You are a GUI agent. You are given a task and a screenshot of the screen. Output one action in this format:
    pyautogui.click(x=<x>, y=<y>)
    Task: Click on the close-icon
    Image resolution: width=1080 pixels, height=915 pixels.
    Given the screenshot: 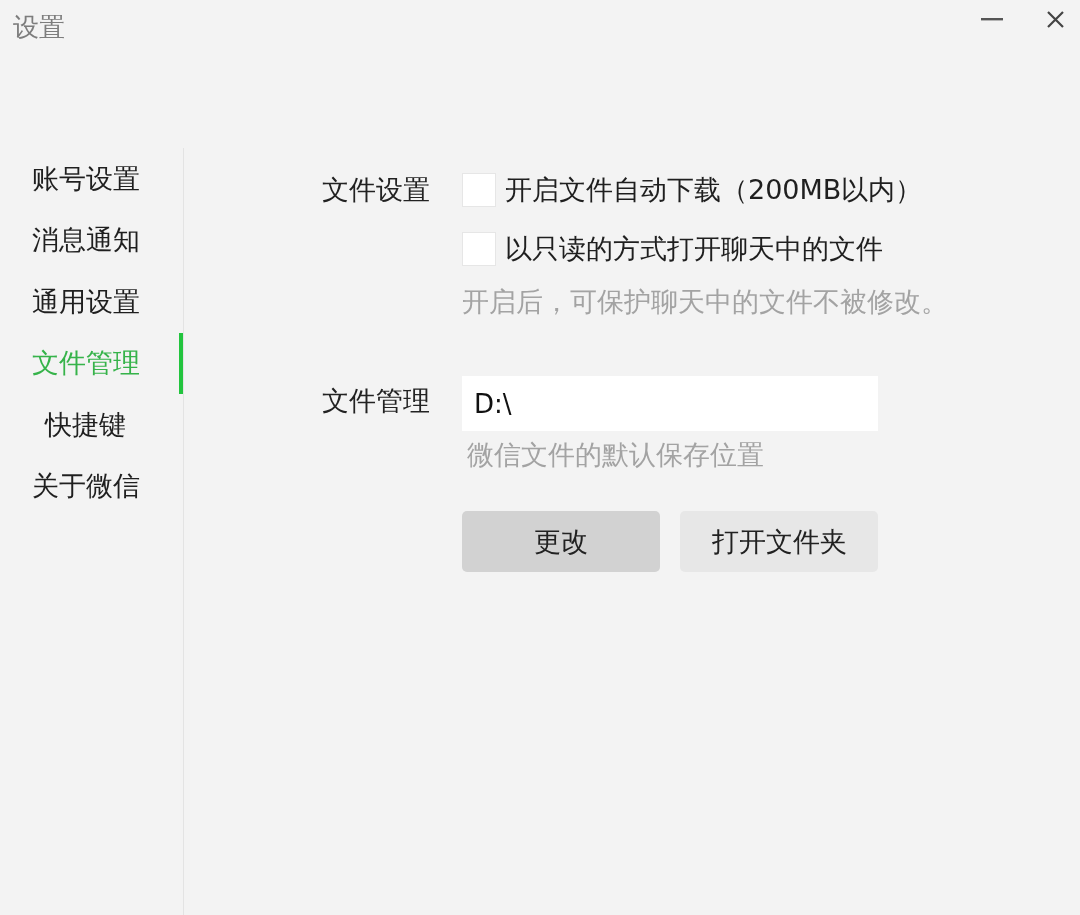 What is the action you would take?
    pyautogui.click(x=1055, y=19)
    